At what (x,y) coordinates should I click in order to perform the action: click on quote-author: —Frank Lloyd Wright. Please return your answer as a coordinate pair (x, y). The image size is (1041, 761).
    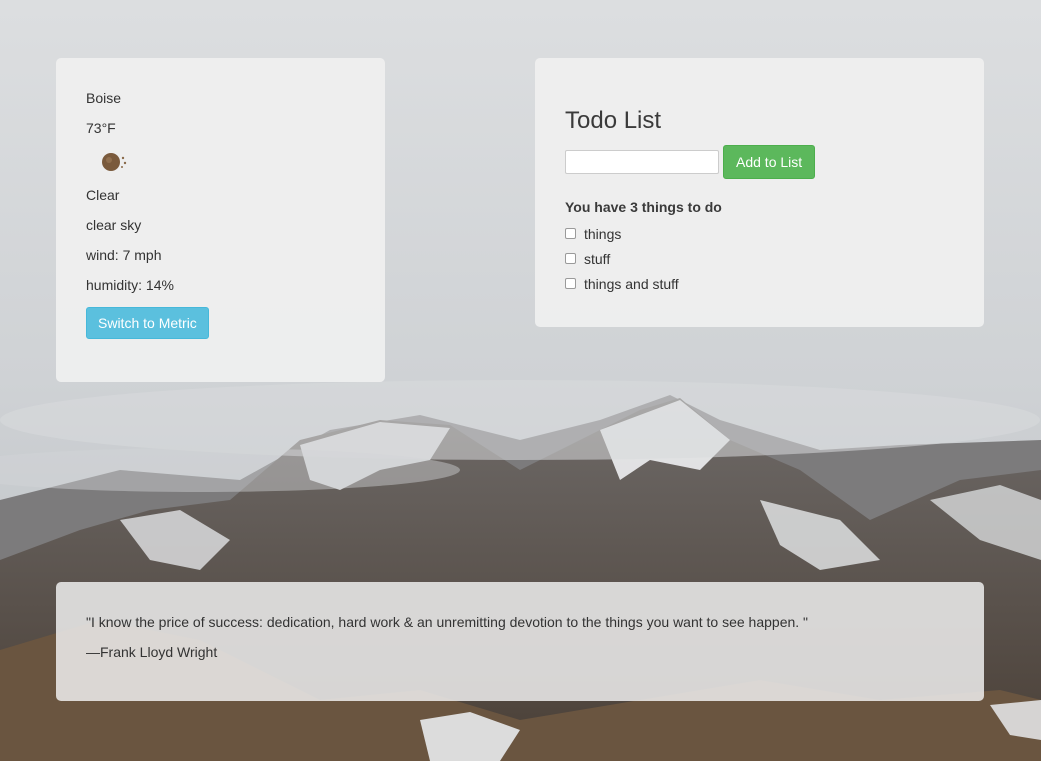
    Looking at the image, I should click on (152, 652).